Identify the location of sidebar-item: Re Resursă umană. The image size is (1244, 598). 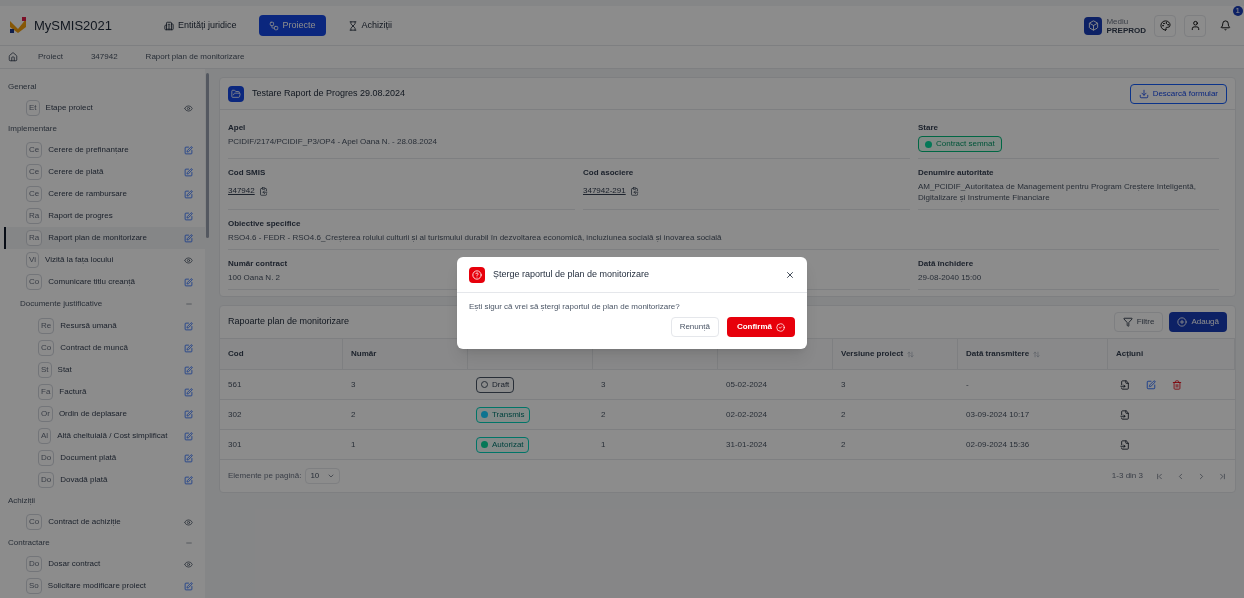
(110, 326).